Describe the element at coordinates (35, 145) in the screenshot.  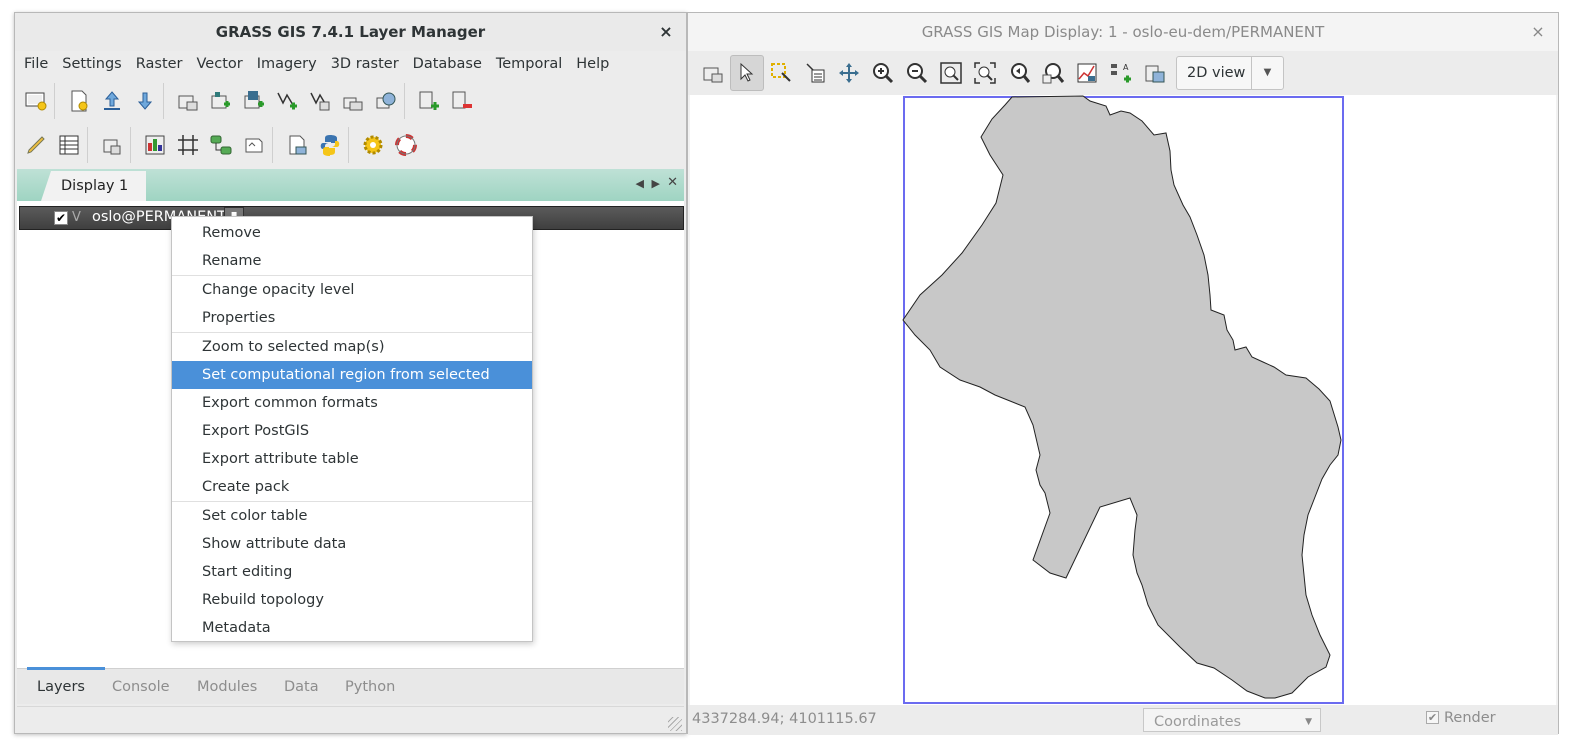
I see `edit-pencil-icon` at that location.